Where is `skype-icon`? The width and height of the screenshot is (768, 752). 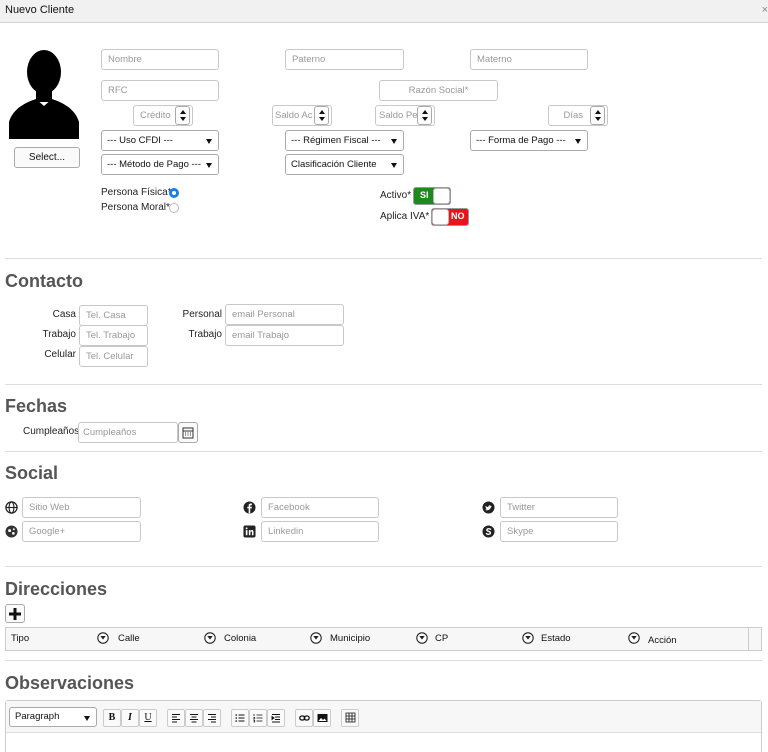
skype-icon is located at coordinates (488, 531).